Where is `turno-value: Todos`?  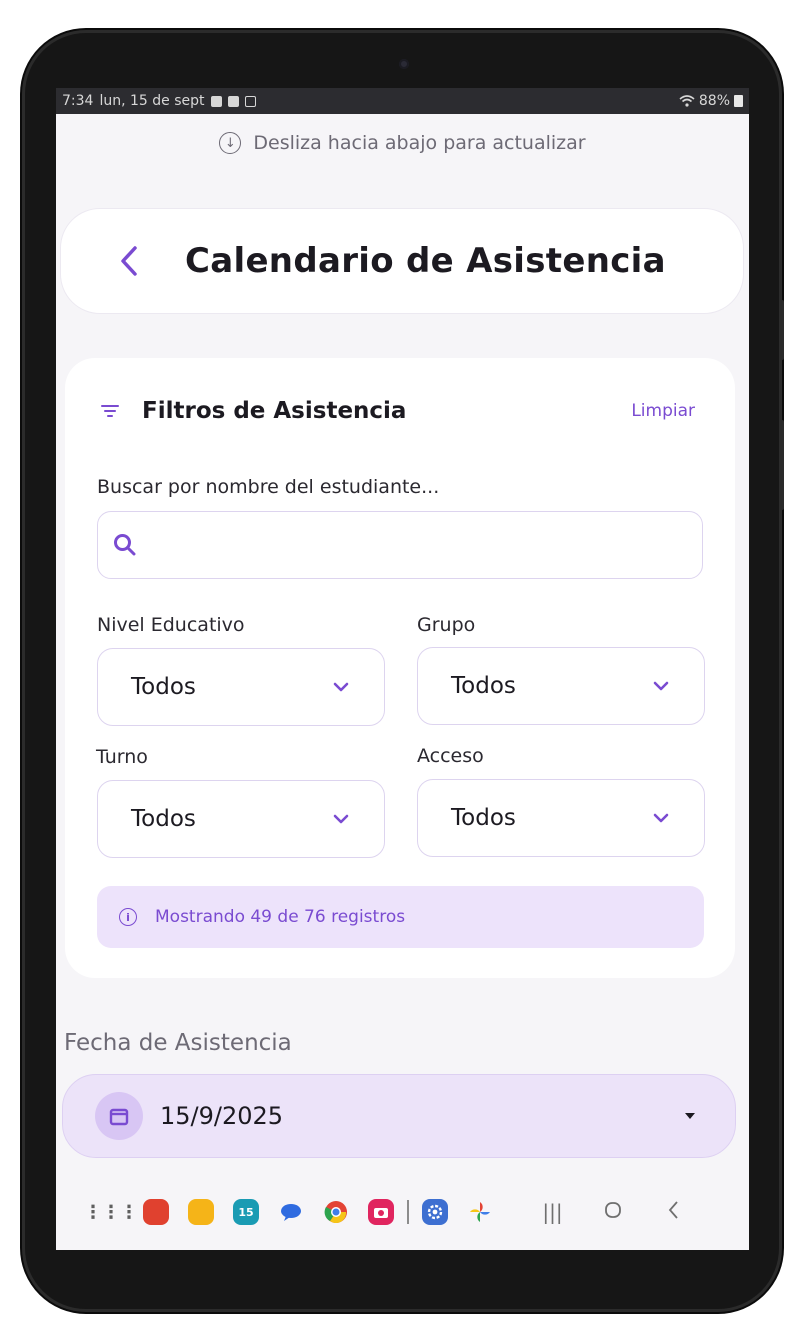
turno-value: Todos is located at coordinates (163, 819).